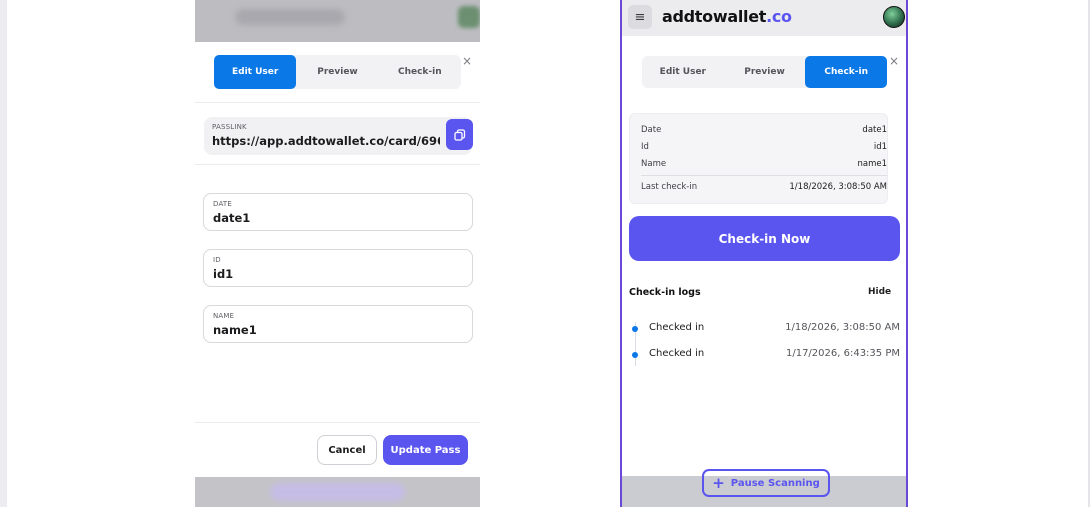 This screenshot has height=507, width=1090. Describe the element at coordinates (764, 187) in the screenshot. I see `info-row-last-check-in: Last check-in 1/18/2026, 3:08:50 AM` at that location.